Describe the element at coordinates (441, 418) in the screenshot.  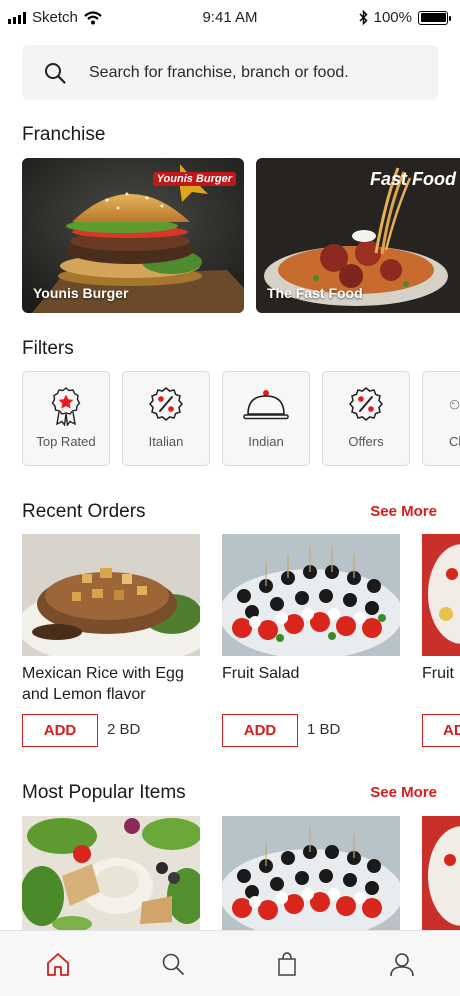
I see `filter-partial: Ch` at that location.